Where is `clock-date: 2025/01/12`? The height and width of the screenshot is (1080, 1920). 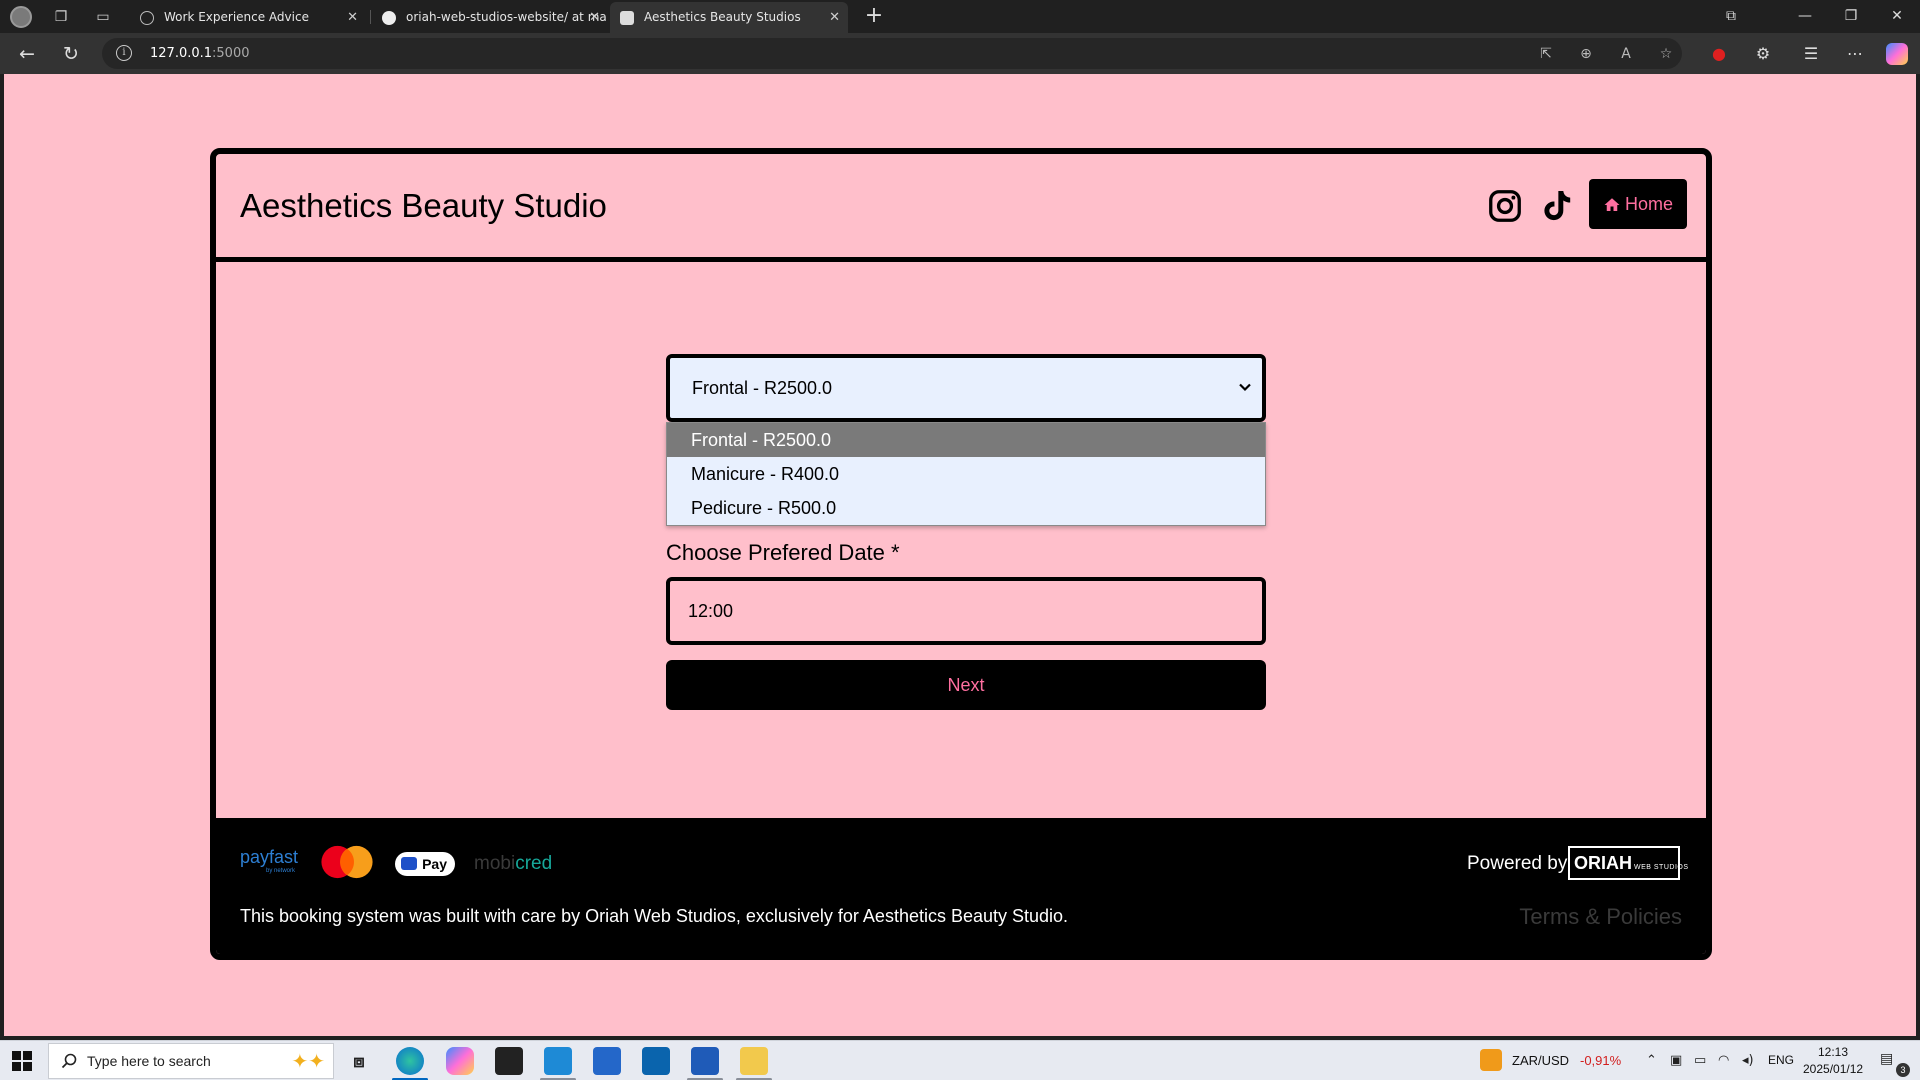
clock-date: 2025/01/12 is located at coordinates (1833, 1069).